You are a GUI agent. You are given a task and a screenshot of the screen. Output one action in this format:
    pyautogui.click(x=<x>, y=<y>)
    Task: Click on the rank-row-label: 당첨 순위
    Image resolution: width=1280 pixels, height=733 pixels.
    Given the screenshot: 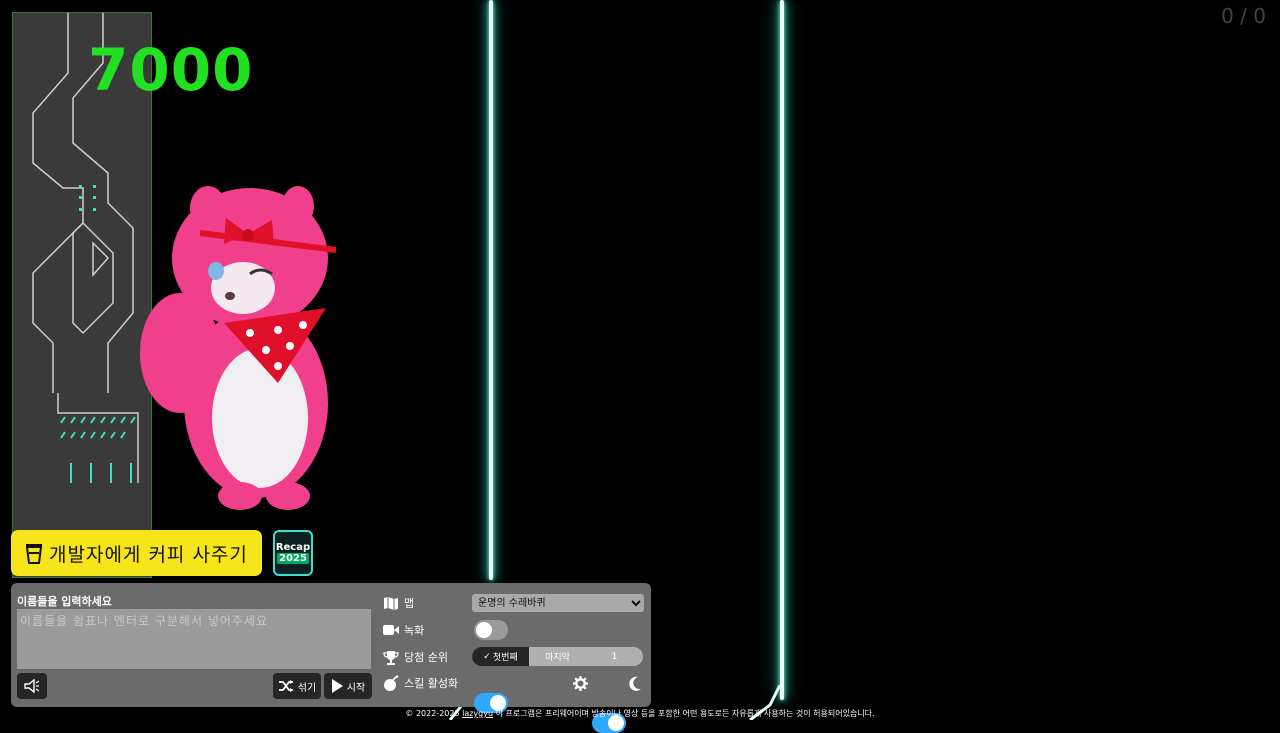 What is the action you would take?
    pyautogui.click(x=415, y=657)
    